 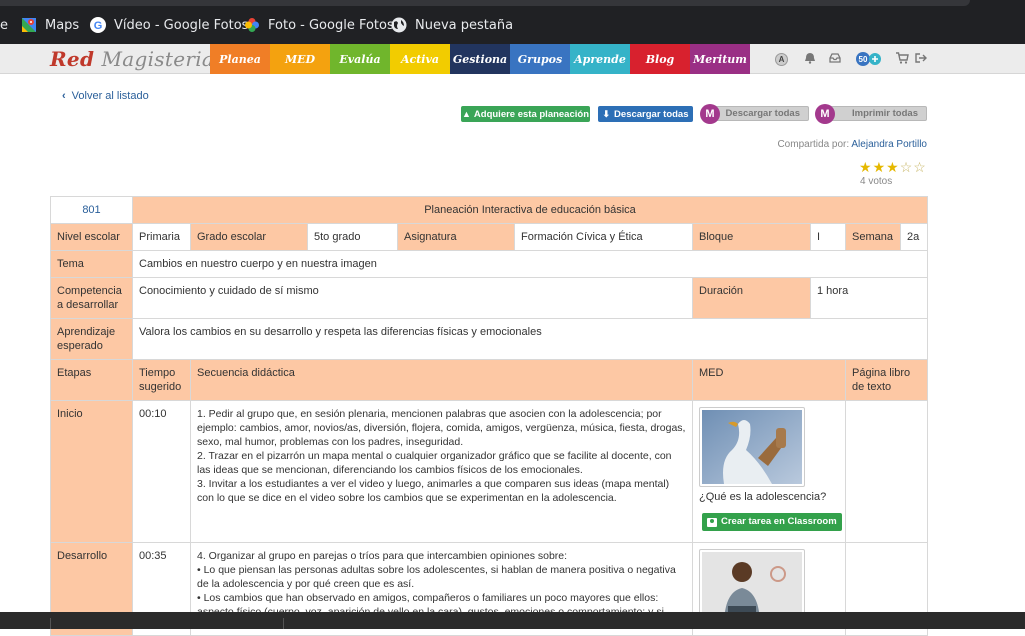 I want to click on bloque-label: Bloque, so click(x=751, y=237).